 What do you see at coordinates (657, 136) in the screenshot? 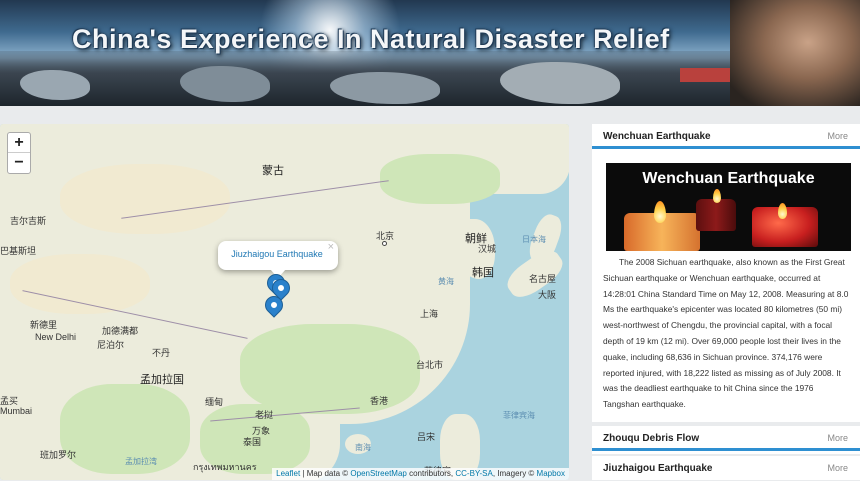
I see `panel-title: Wenchuan Earthquake` at bounding box center [657, 136].